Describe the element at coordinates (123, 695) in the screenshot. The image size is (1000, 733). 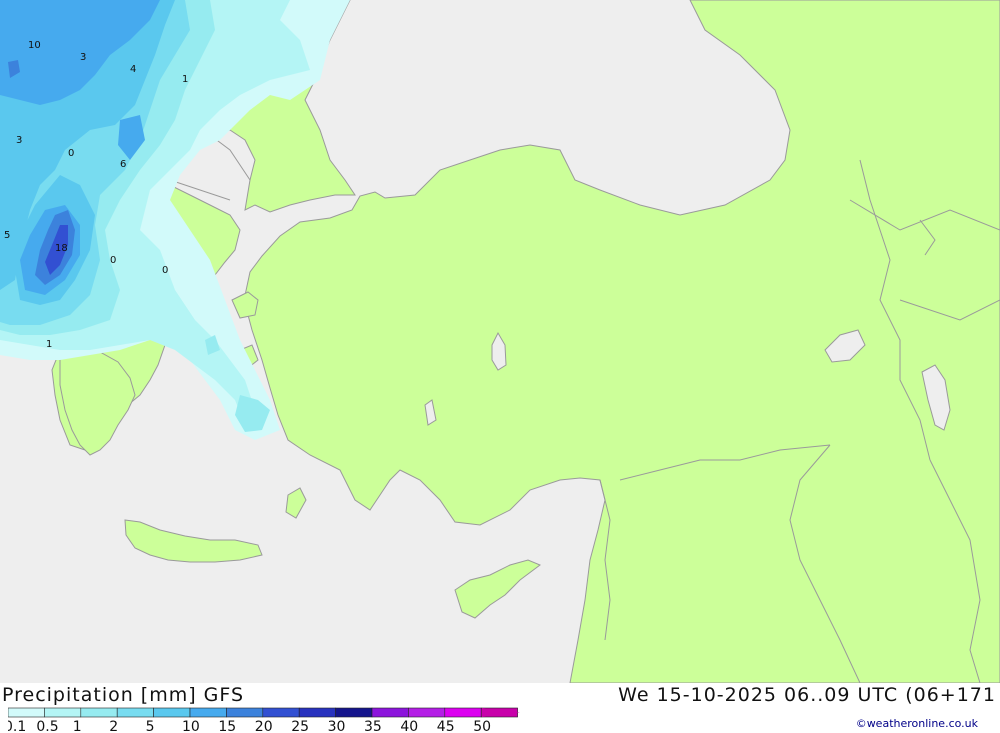
I see `map-title: Precipitation [mm] GFS` at that location.